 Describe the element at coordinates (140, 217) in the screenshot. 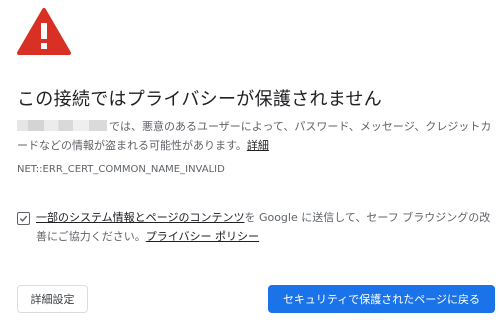

I see `system-info-link: 一部のシステム情報とページのコンテンツ` at that location.